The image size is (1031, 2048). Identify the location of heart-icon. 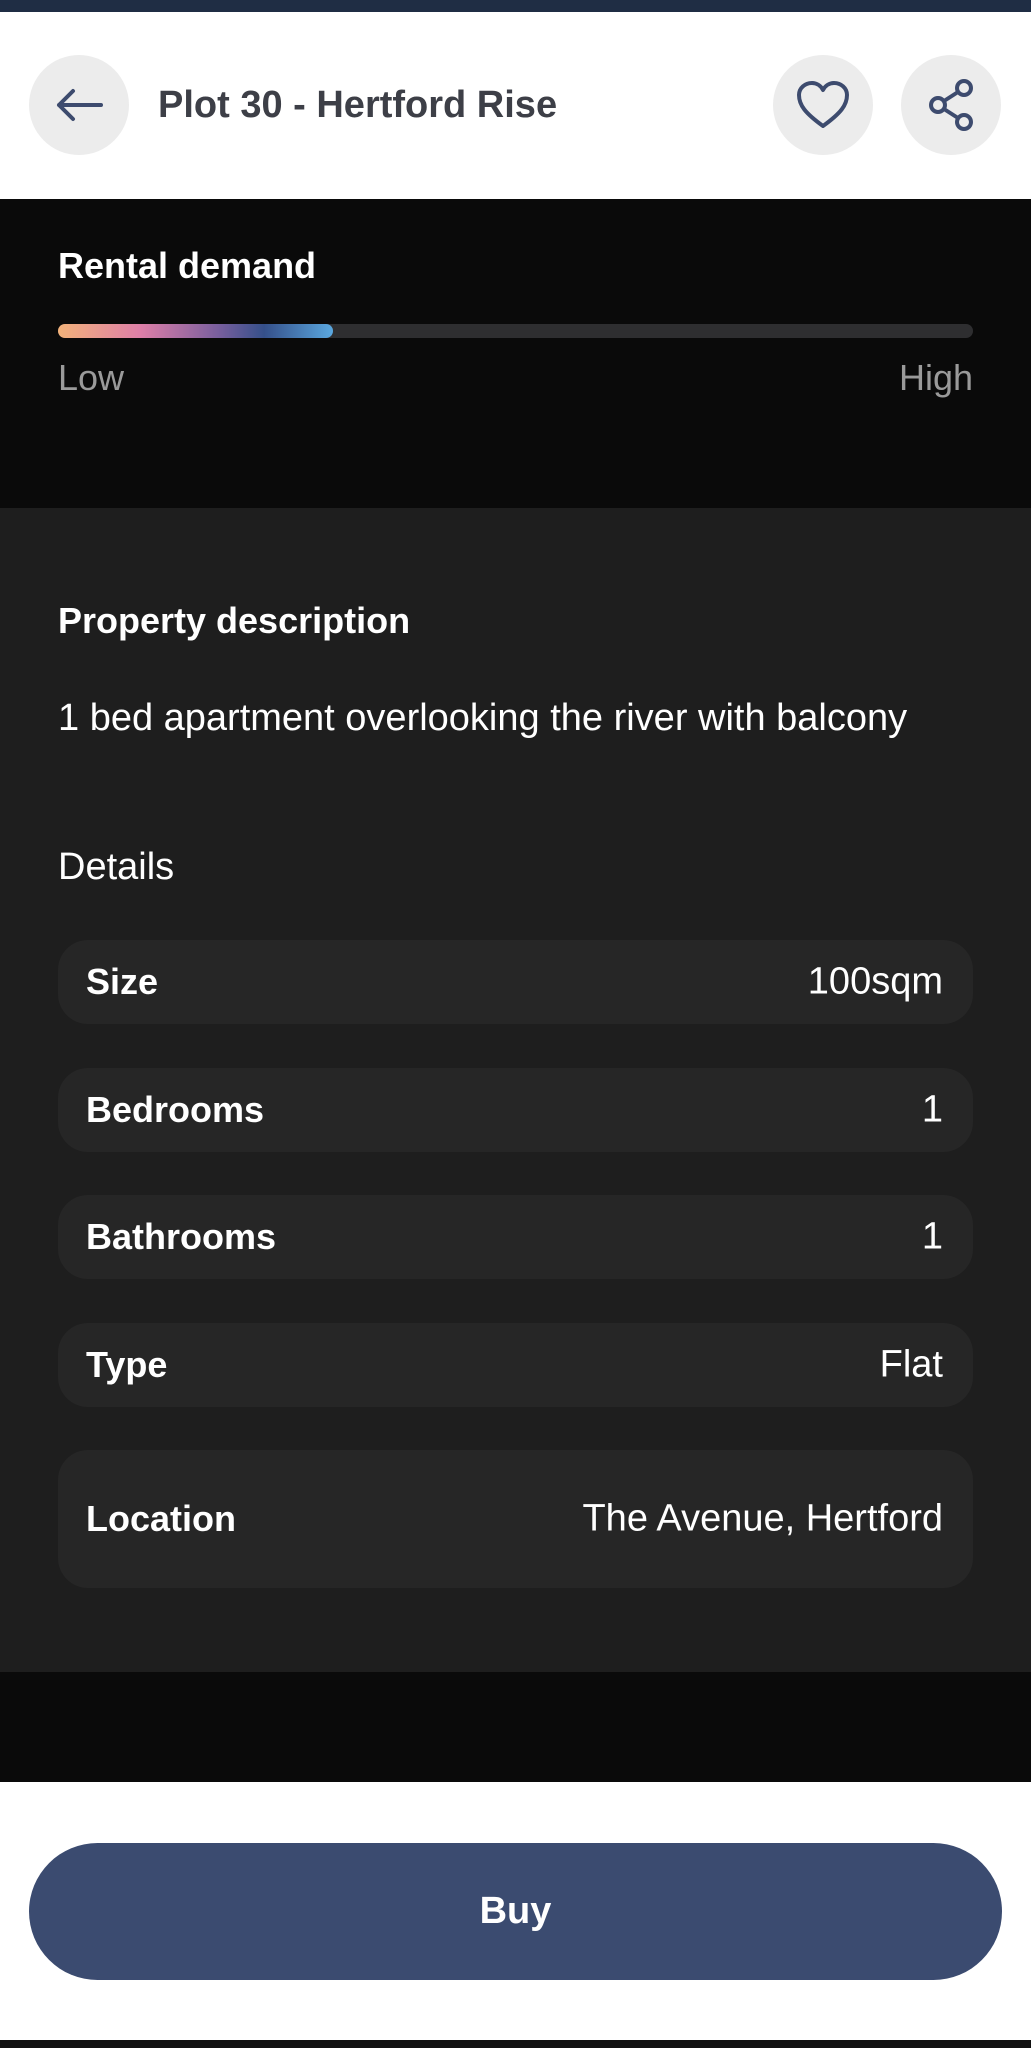
(823, 104).